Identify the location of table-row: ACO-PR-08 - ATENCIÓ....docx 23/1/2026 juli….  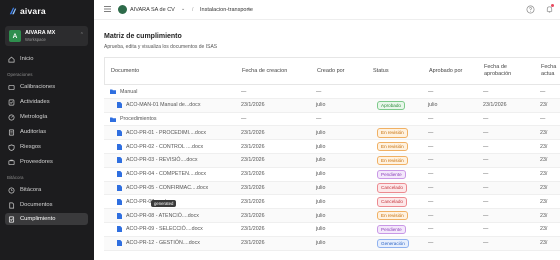
(332, 216).